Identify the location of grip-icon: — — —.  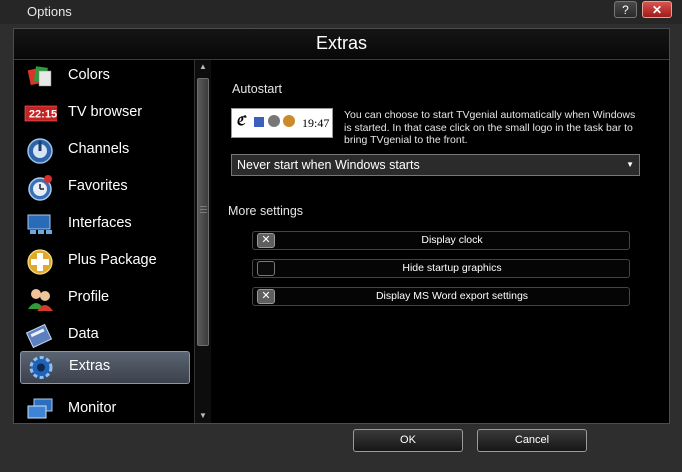
(203, 209).